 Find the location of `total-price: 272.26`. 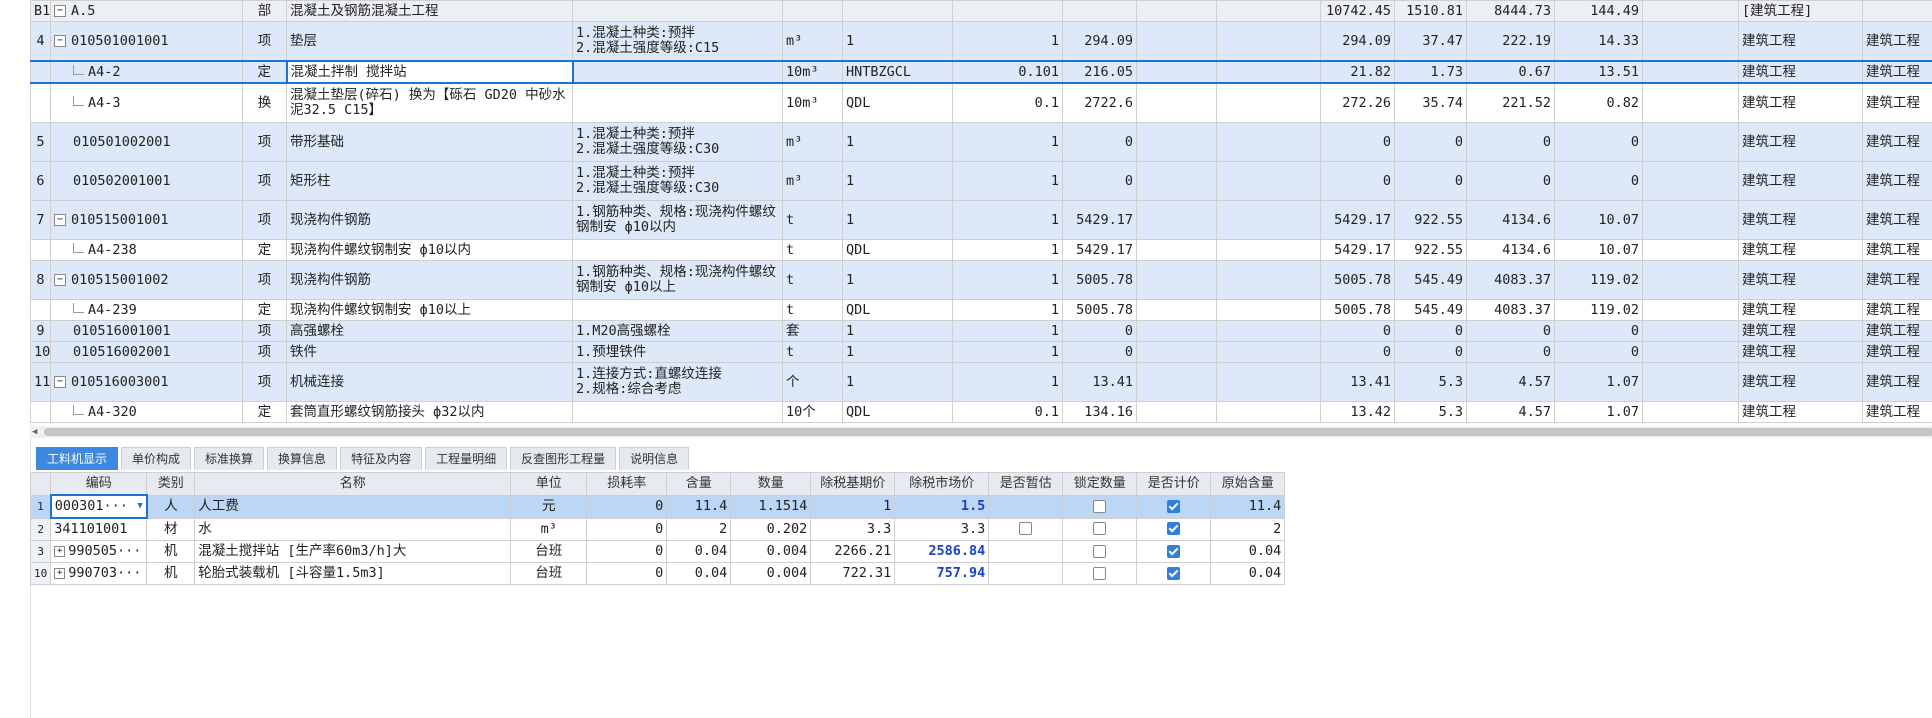

total-price: 272.26 is located at coordinates (1357, 102).